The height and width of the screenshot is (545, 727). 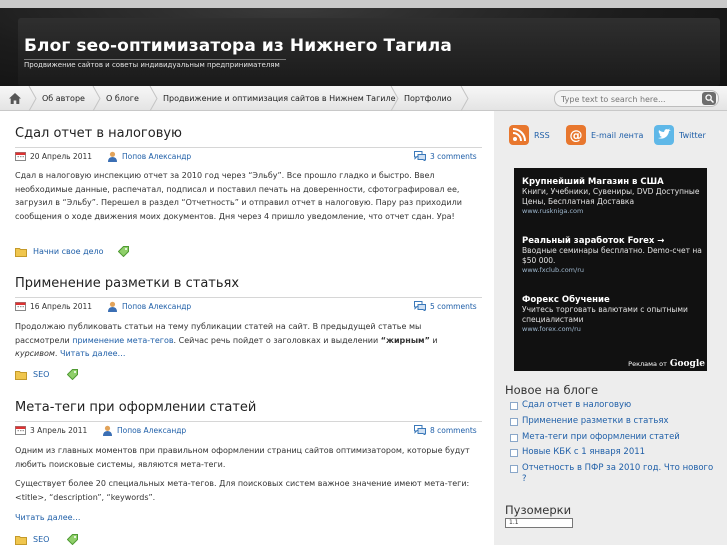 What do you see at coordinates (428, 98) in the screenshot?
I see `nav-item-portfolio: Портфолио` at bounding box center [428, 98].